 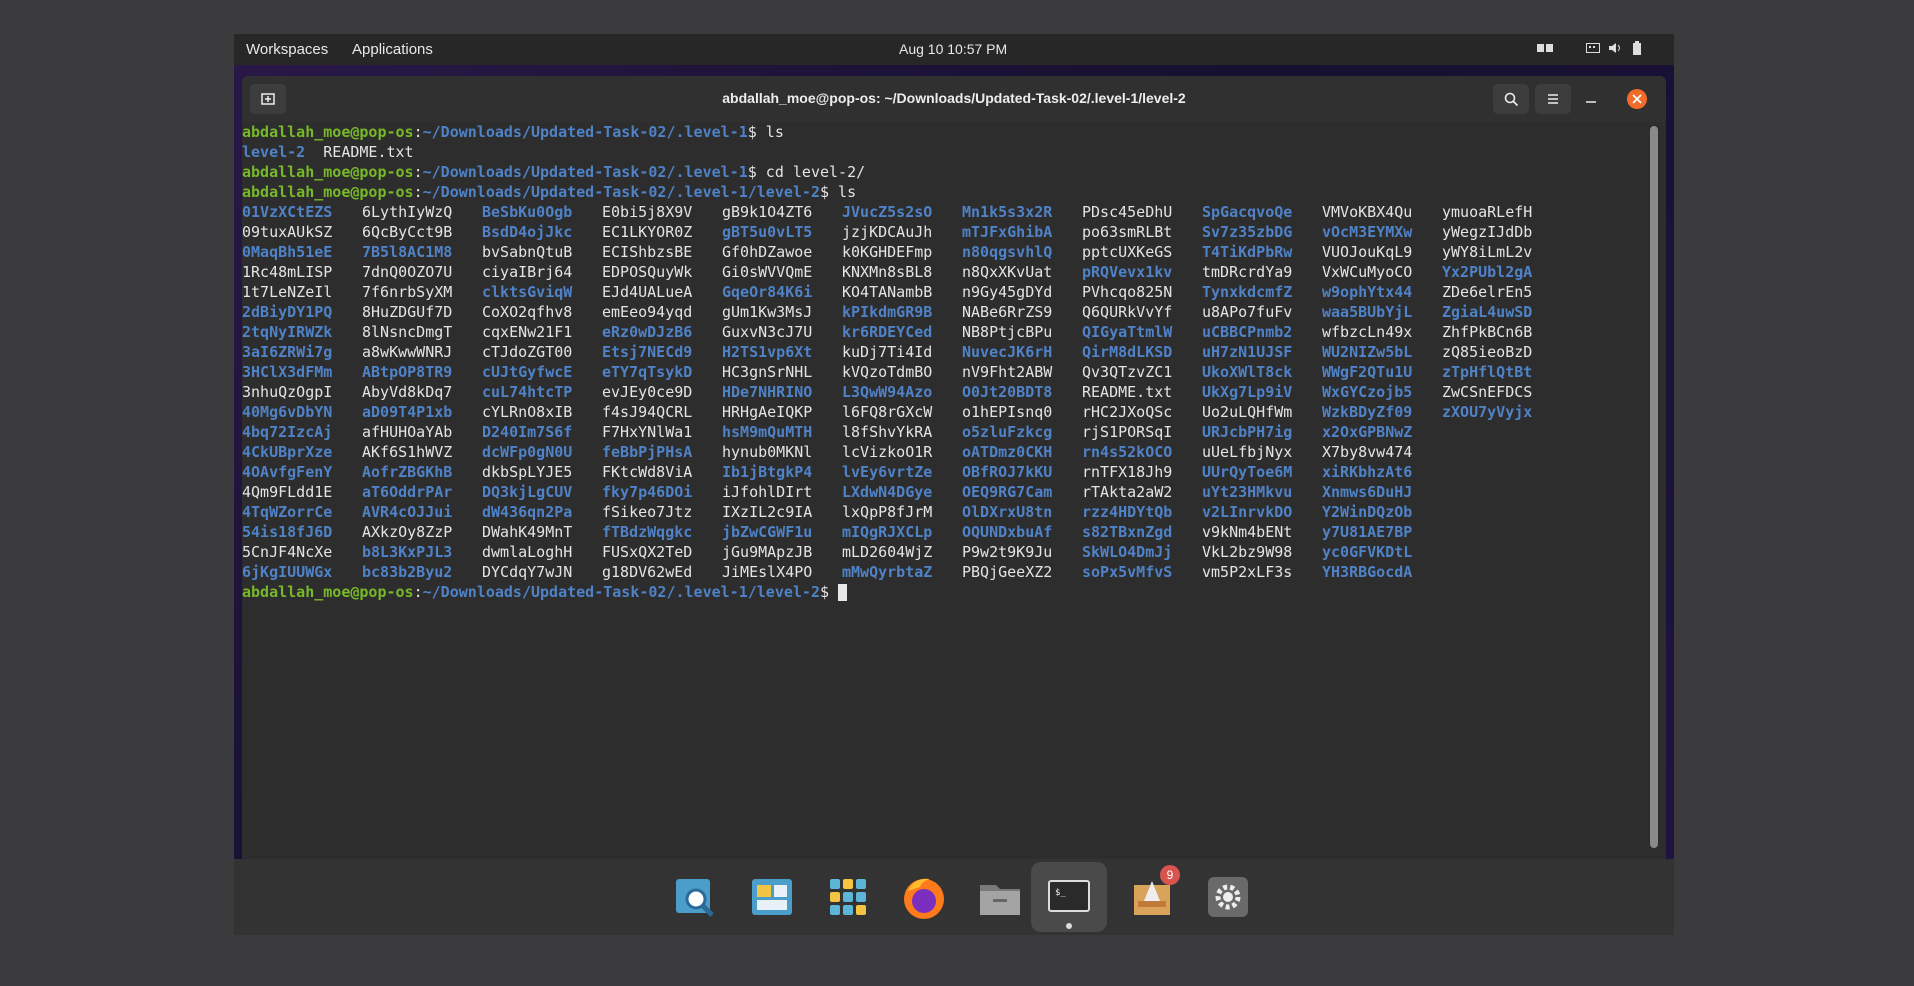 What do you see at coordinates (647, 472) in the screenshot?
I see `file-entry: FKtcWd8ViA` at bounding box center [647, 472].